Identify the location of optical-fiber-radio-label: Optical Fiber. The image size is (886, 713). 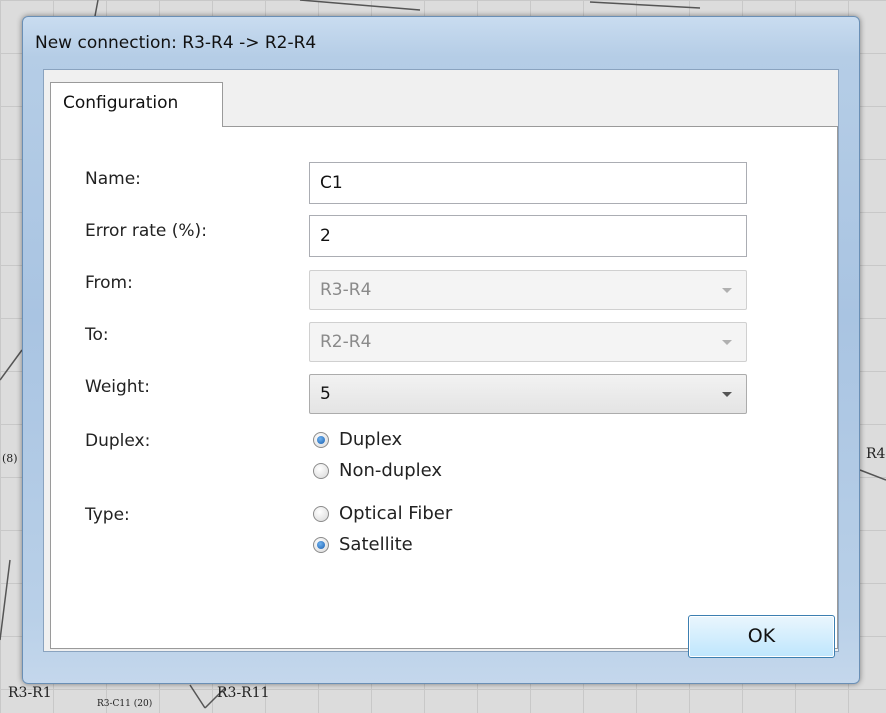
(396, 513).